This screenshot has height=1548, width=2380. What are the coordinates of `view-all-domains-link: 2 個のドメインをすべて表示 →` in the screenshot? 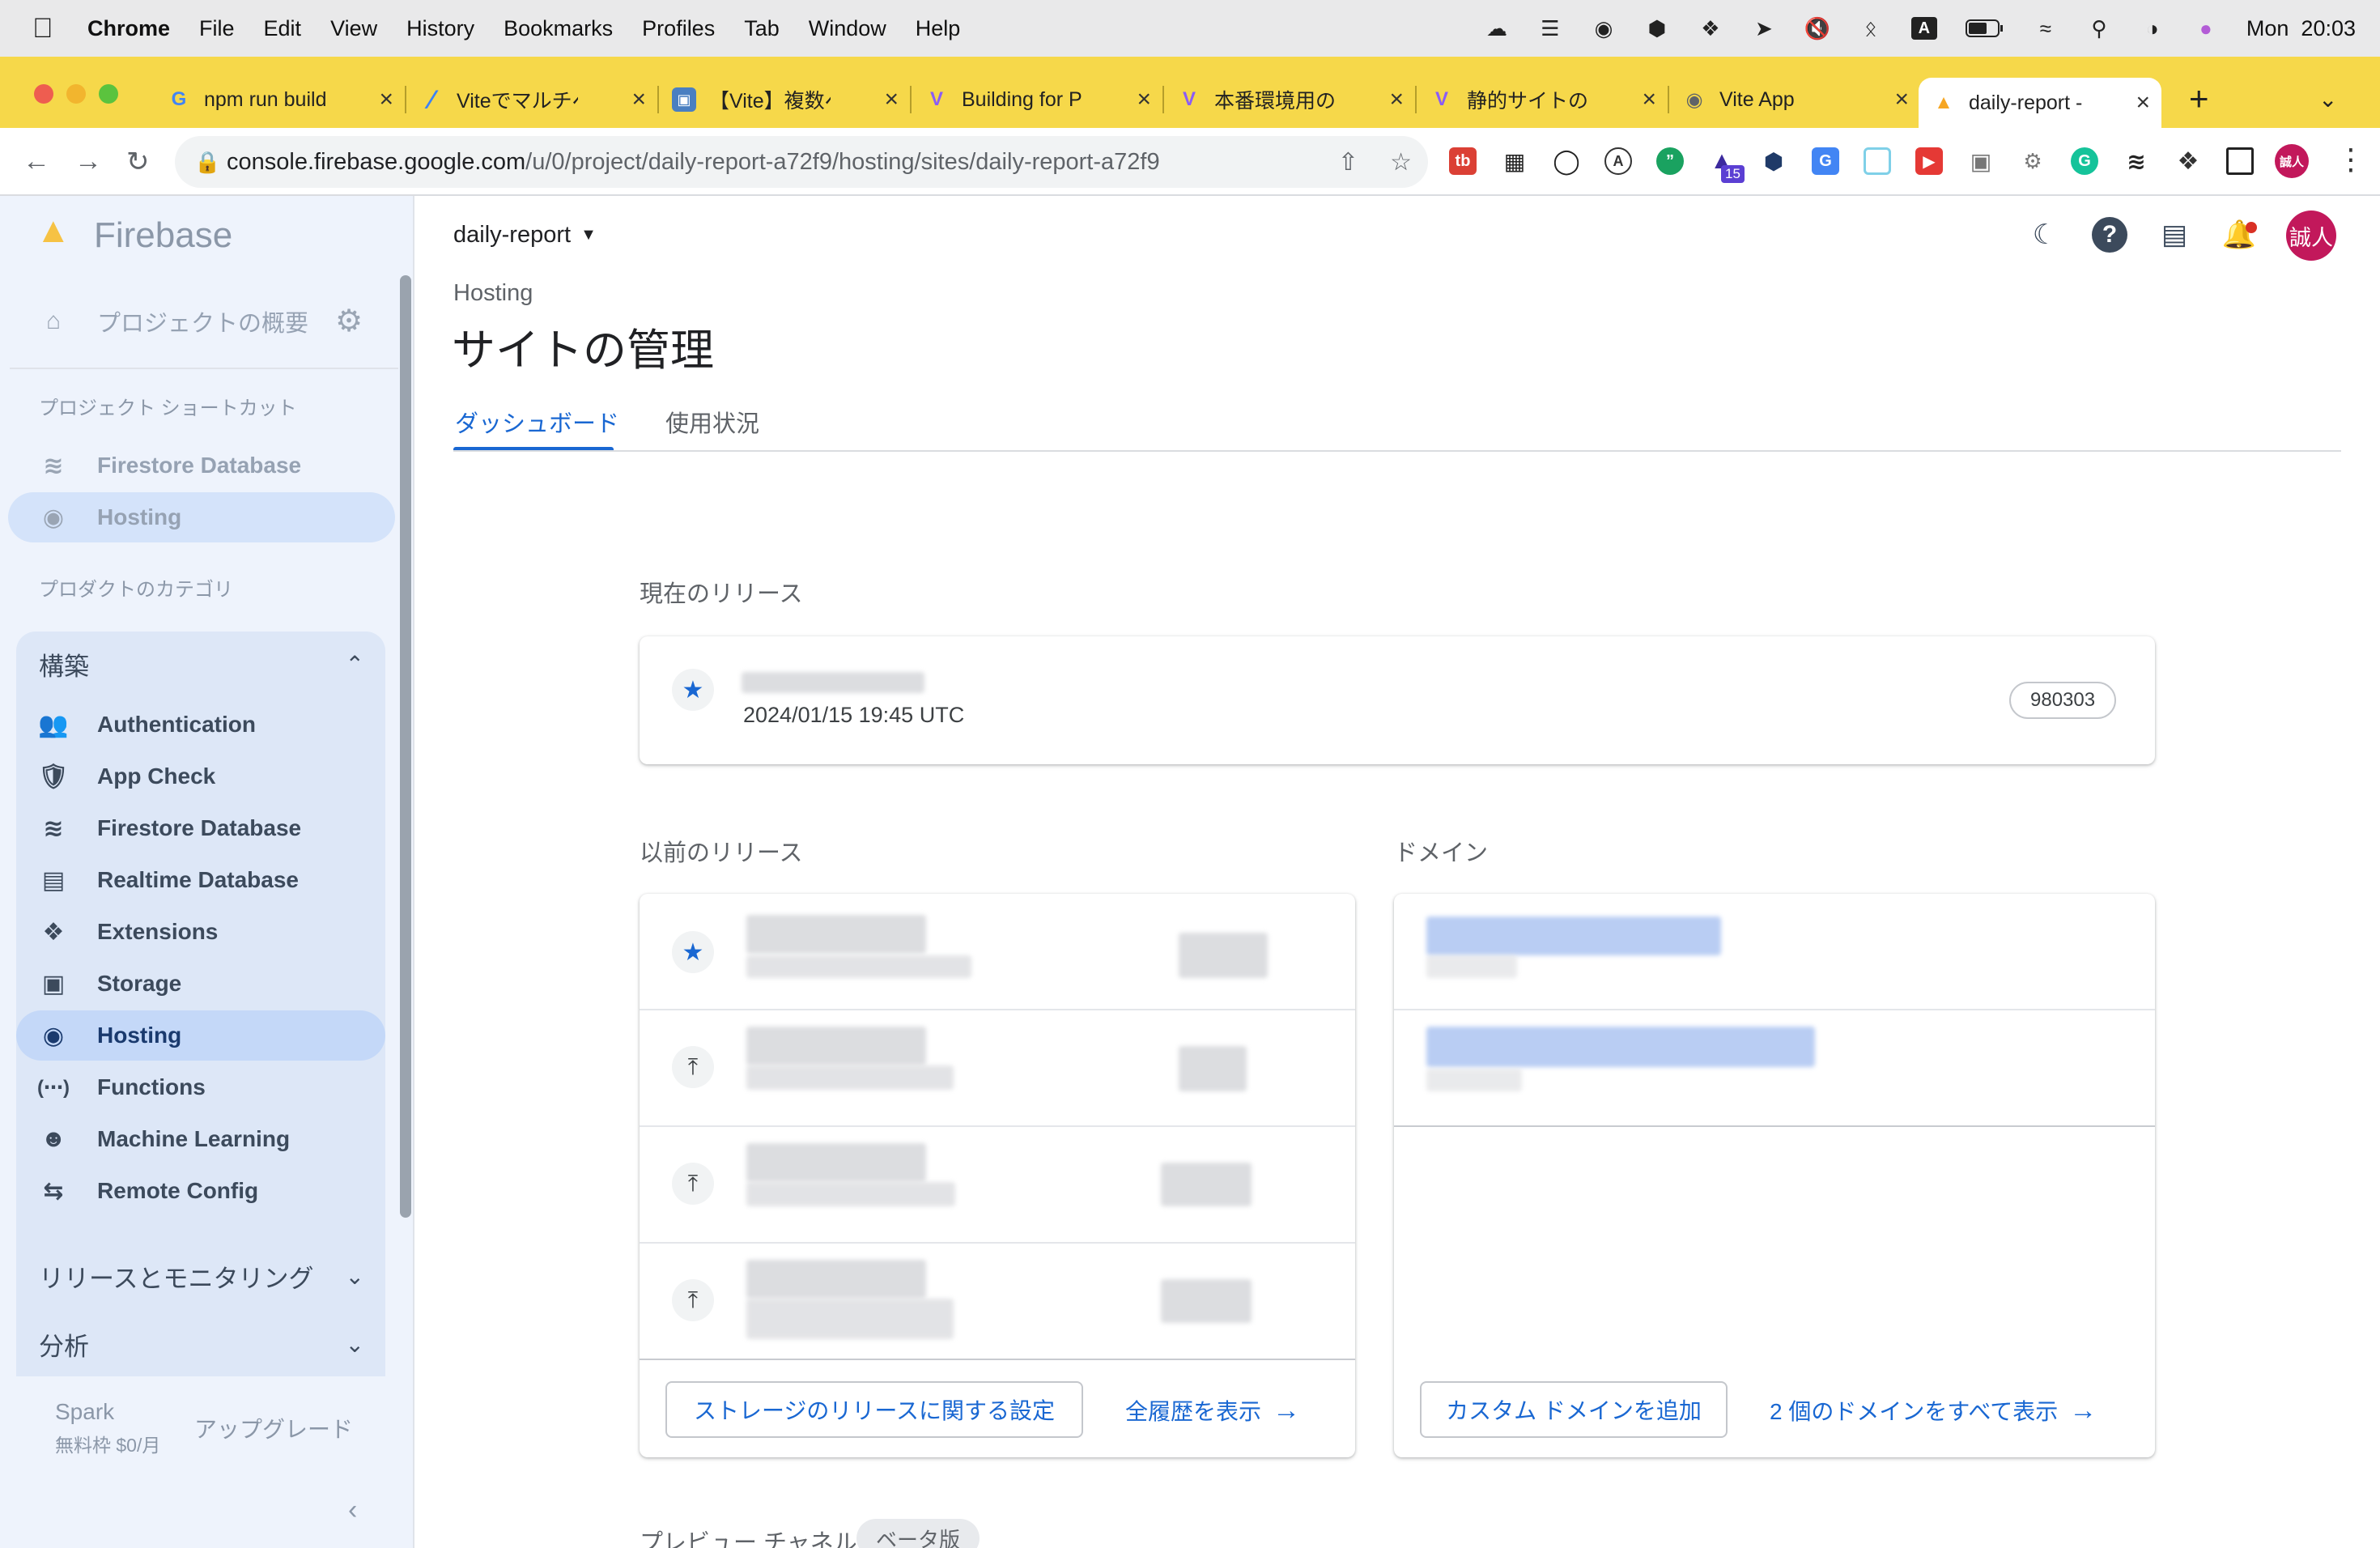 It's located at (1933, 1410).